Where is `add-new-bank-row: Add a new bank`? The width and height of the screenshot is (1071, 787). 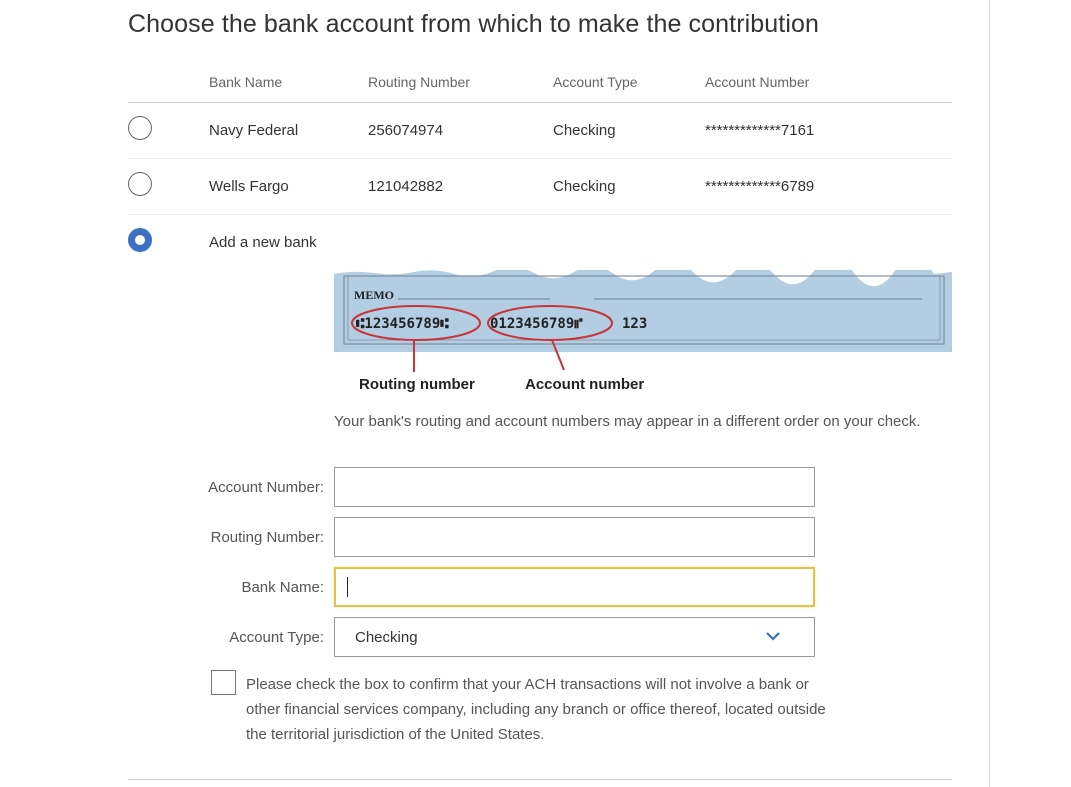 add-new-bank-row: Add a new bank is located at coordinates (540, 242).